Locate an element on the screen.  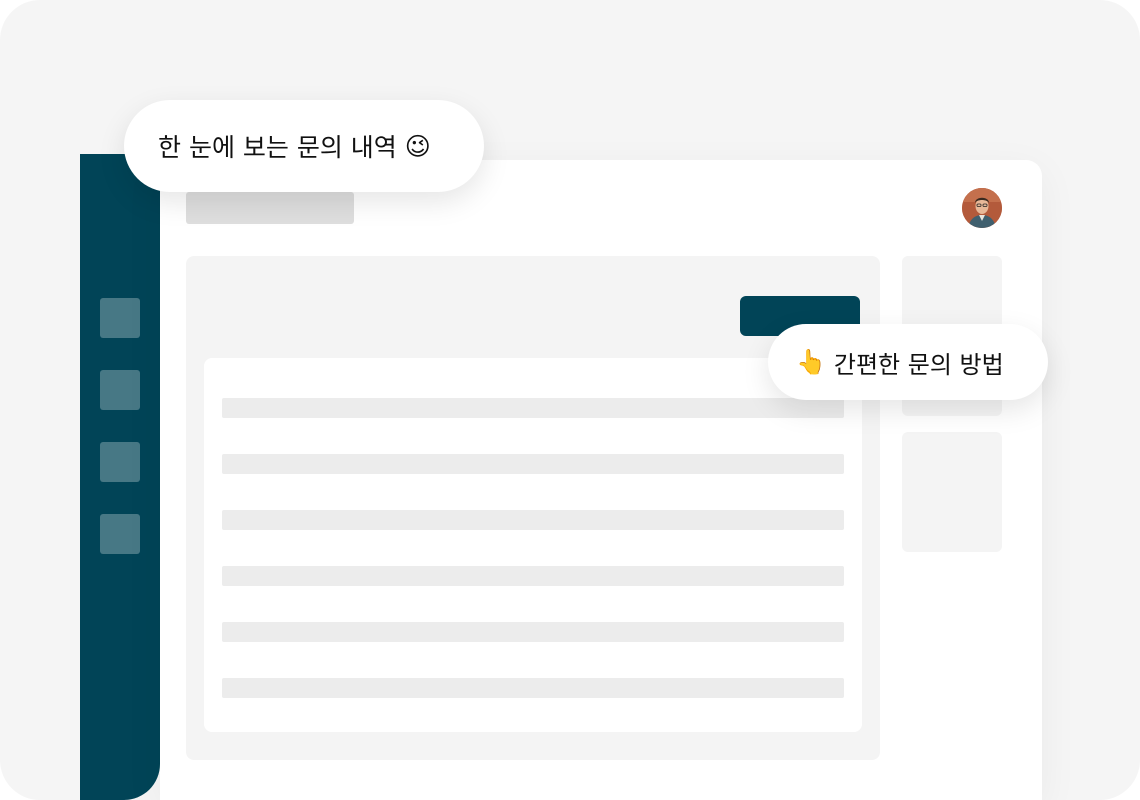
callout-inquiry-history: 한 눈에 보는 문의 내역 😉 is located at coordinates (304, 146).